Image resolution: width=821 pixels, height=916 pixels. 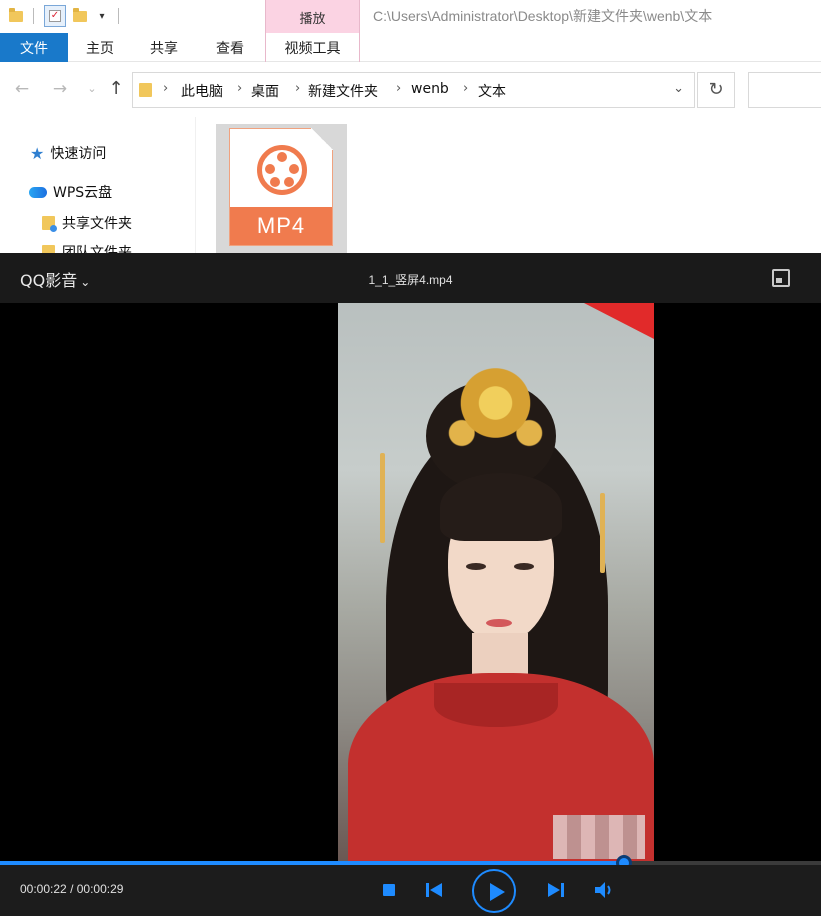 I want to click on player-controls: 00:00:22 / 00:00:29, so click(x=410, y=890).